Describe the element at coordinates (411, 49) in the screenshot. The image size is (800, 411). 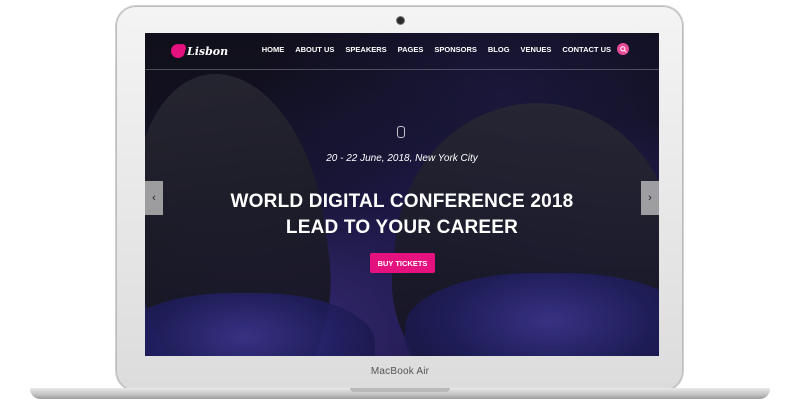
I see `nav-pages: PAGES` at that location.